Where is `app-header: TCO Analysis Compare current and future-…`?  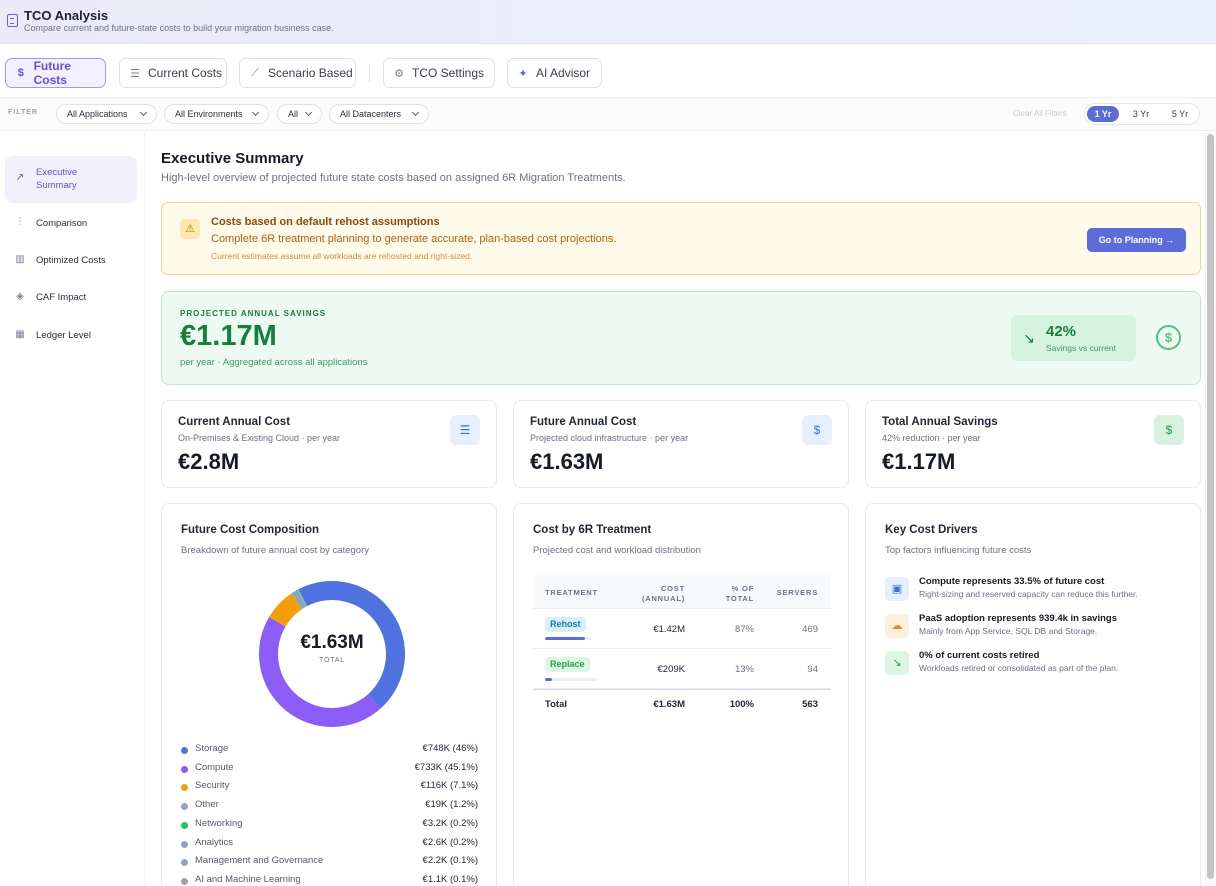
app-header: TCO Analysis Compare current and future-… is located at coordinates (608, 22).